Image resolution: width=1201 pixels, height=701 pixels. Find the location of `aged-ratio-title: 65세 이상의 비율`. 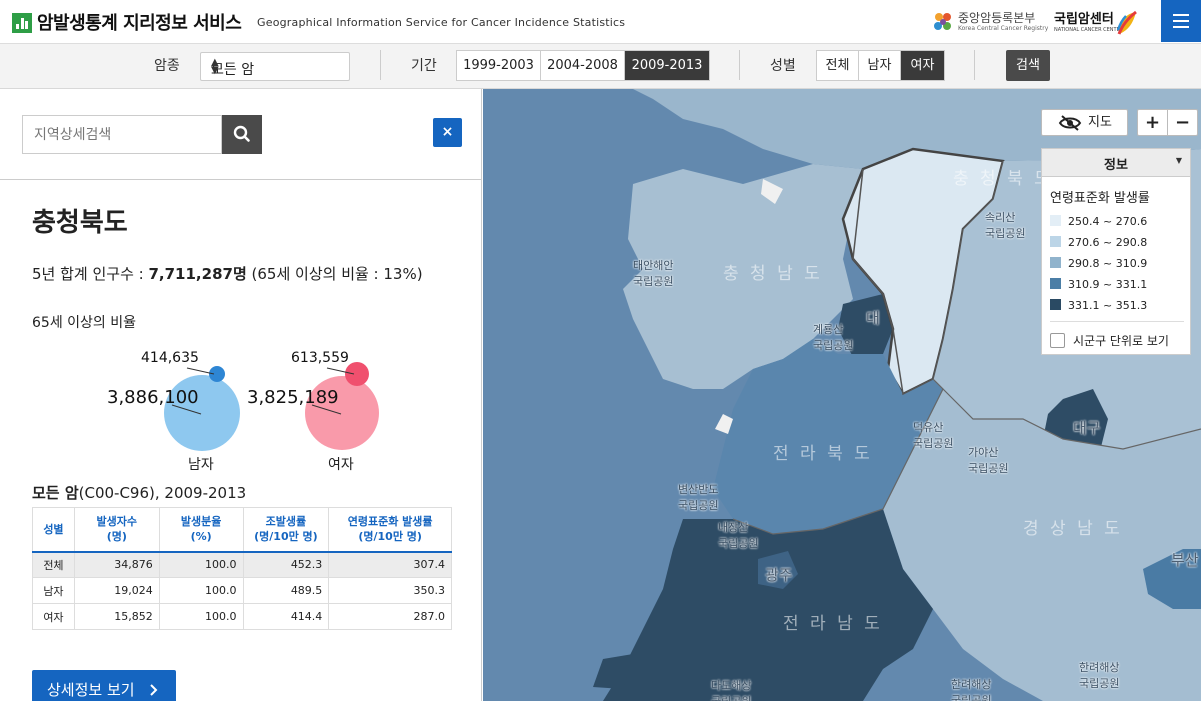

aged-ratio-title: 65세 이상의 비율 is located at coordinates (84, 323).